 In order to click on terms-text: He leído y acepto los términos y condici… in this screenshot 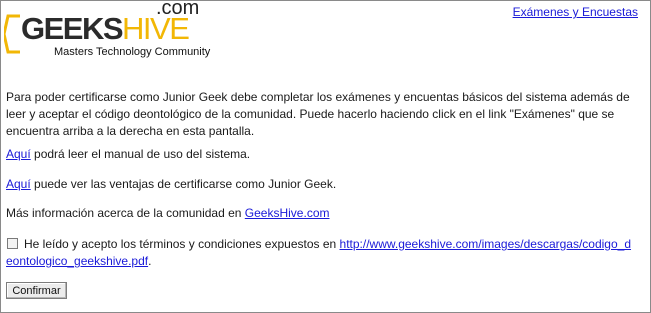, I will do `click(182, 244)`.